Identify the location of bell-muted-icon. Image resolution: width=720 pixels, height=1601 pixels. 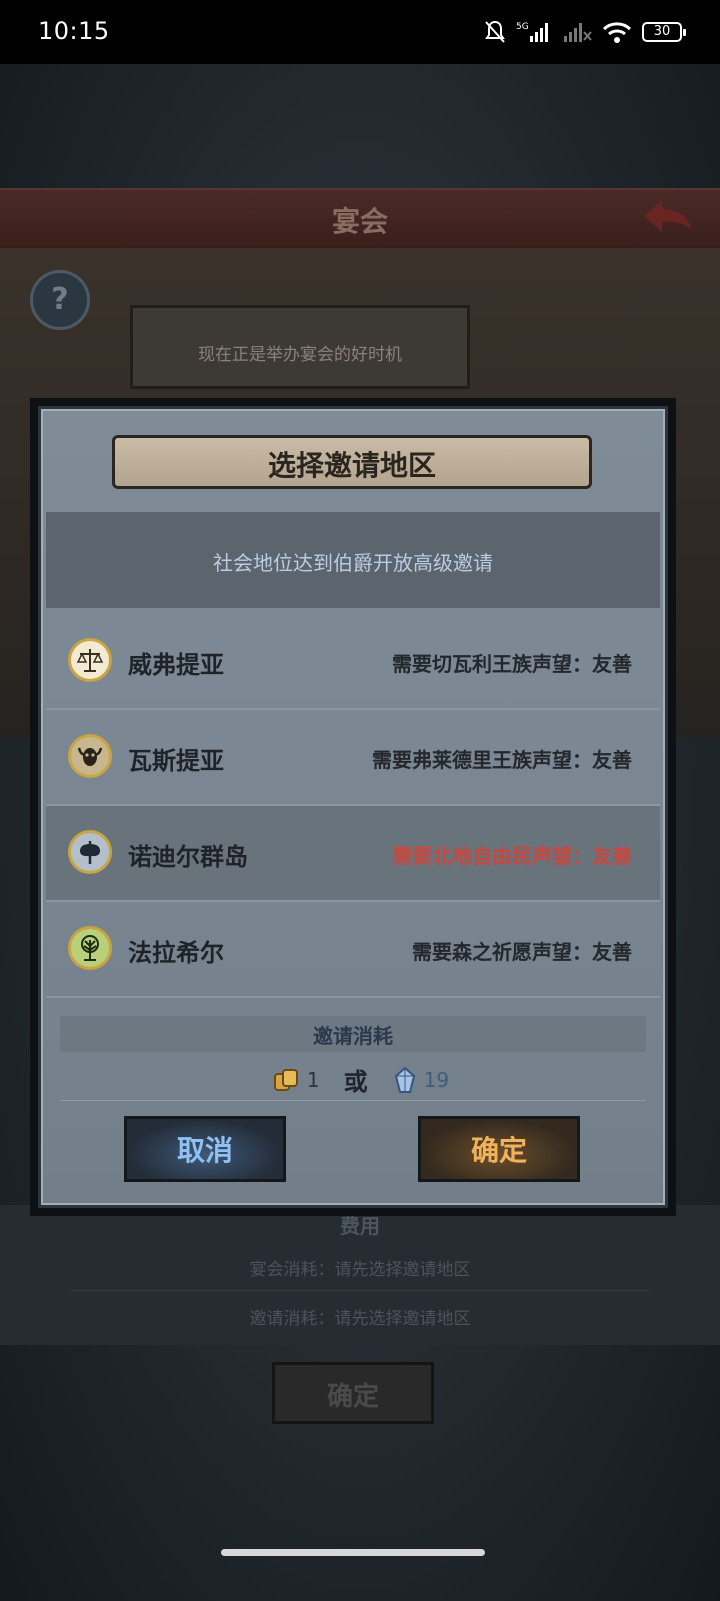
(495, 31).